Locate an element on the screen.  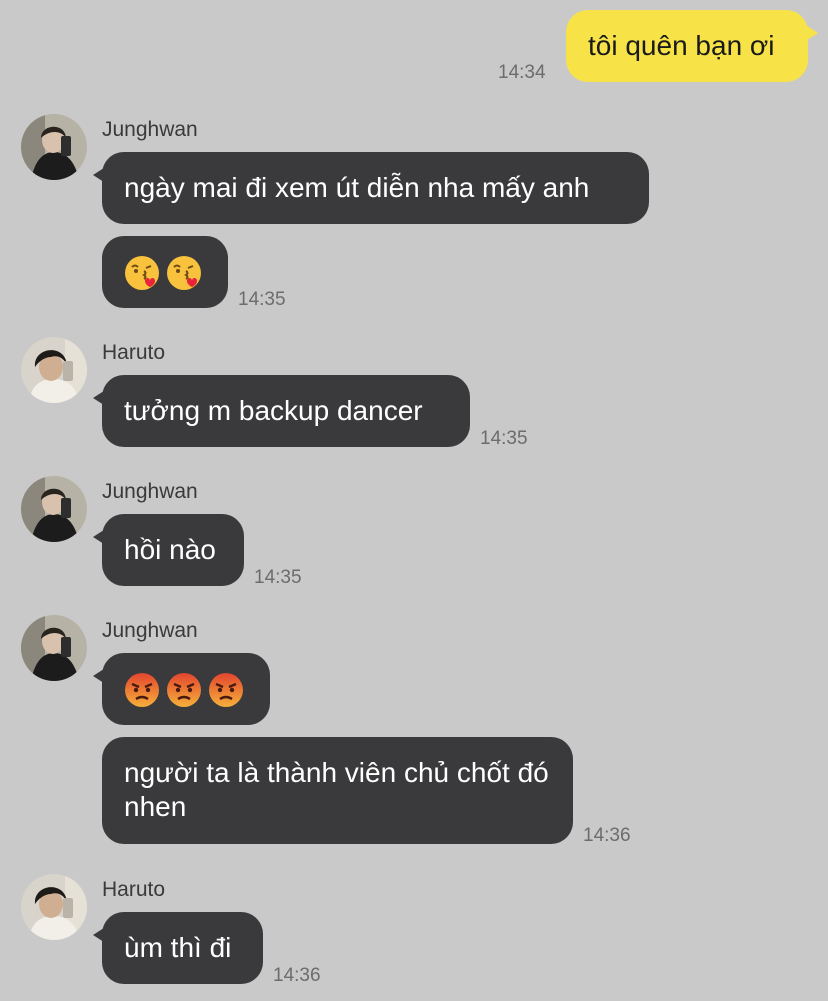
incoming-message-bubble: tưởng m backup dancer is located at coordinates (281, 411).